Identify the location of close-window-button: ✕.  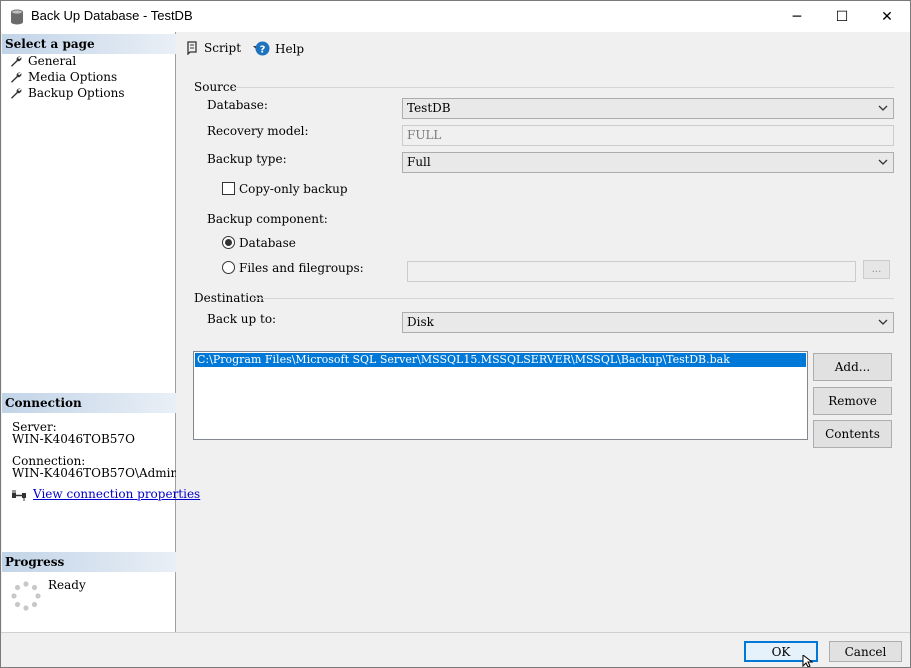
(887, 16).